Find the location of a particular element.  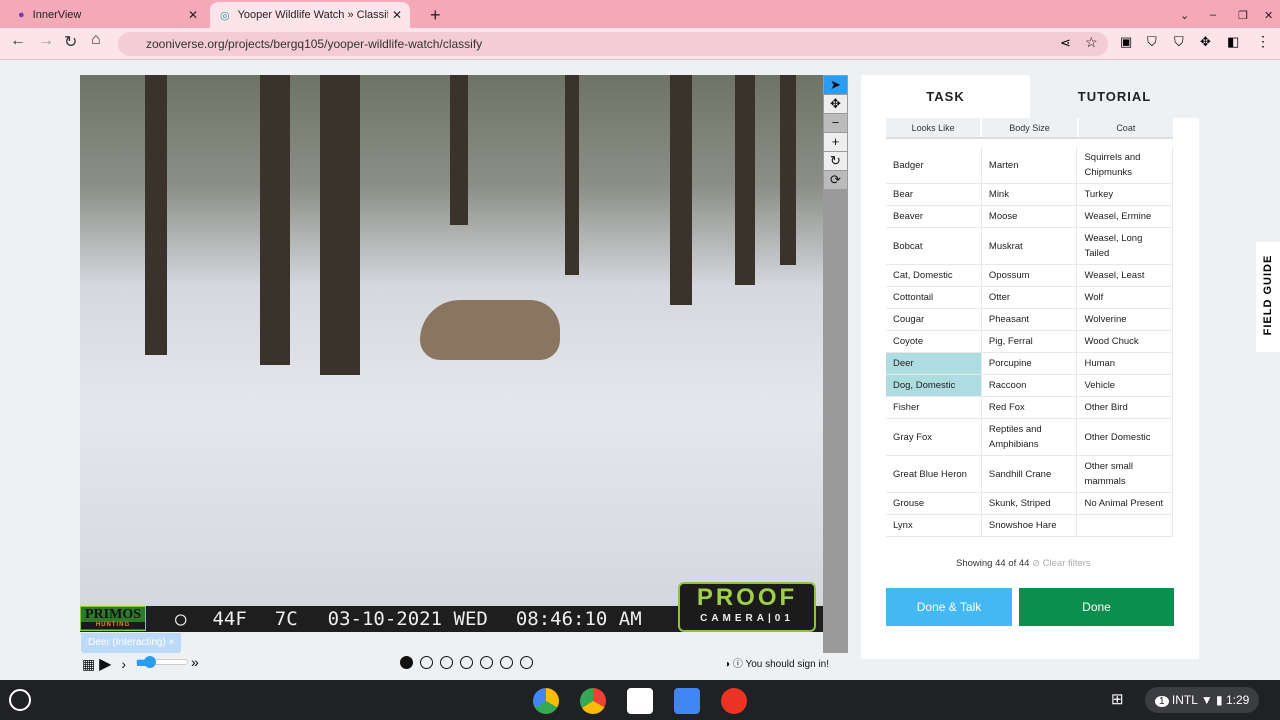

species-choice: Grouse is located at coordinates (934, 503).